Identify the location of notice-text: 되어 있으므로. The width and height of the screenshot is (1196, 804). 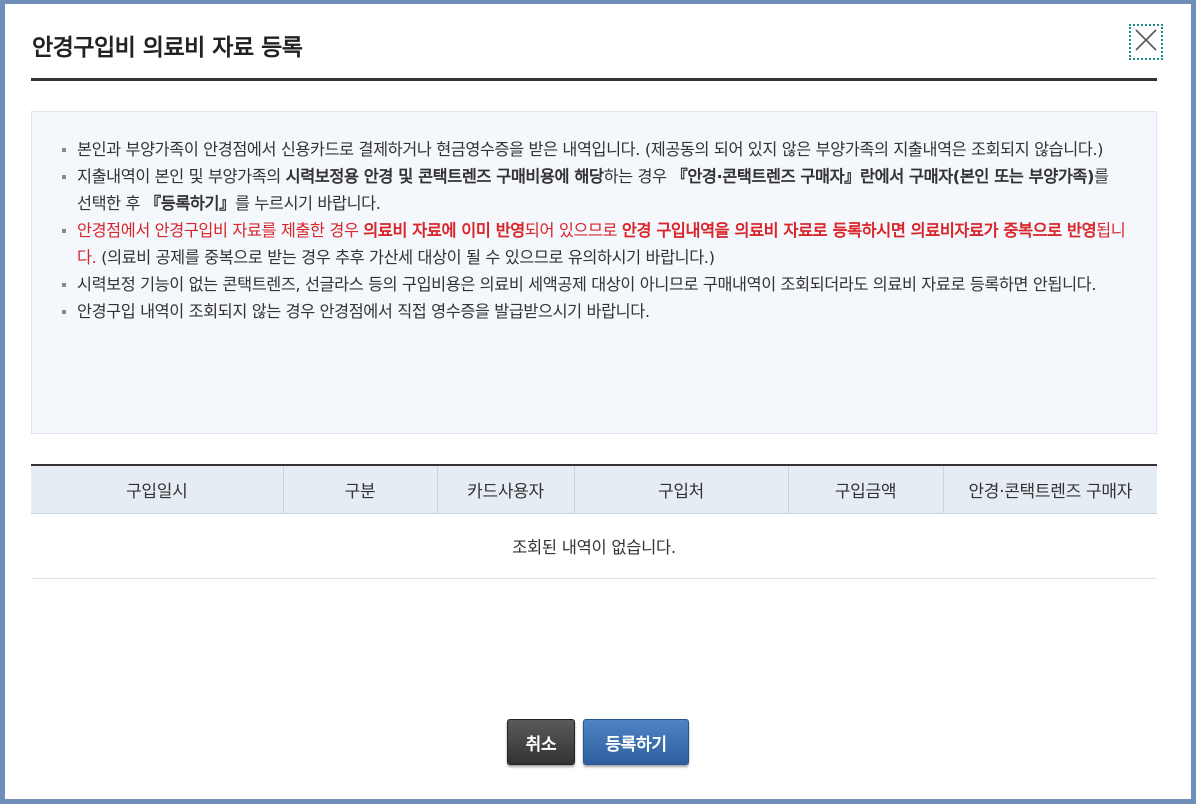
(573, 230).